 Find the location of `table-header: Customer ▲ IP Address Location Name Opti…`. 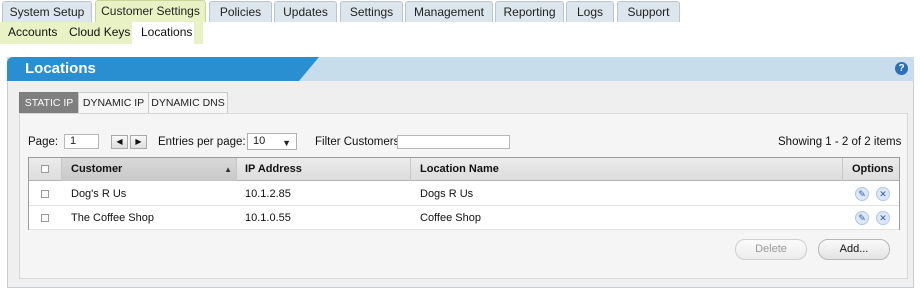

table-header: Customer ▲ IP Address Location Name Opti… is located at coordinates (464, 169).